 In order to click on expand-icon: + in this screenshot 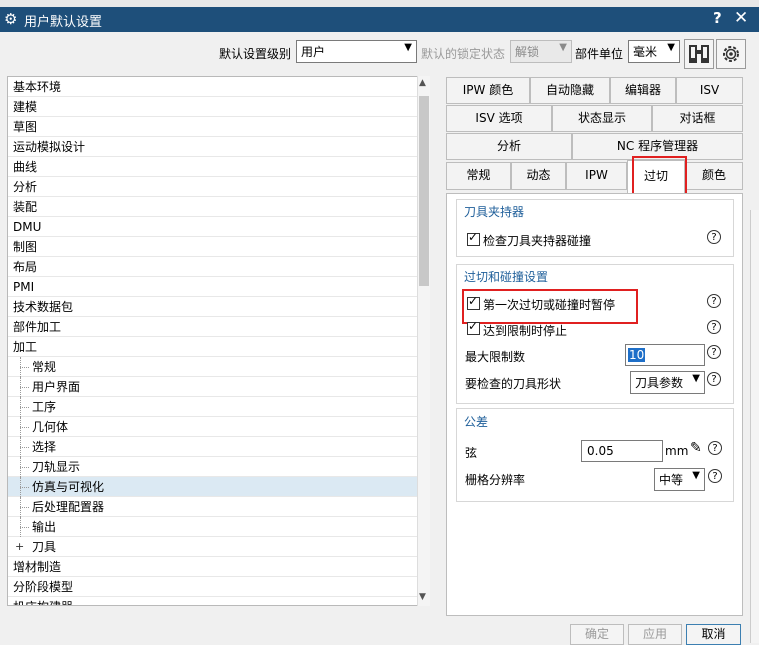, I will do `click(19, 547)`.